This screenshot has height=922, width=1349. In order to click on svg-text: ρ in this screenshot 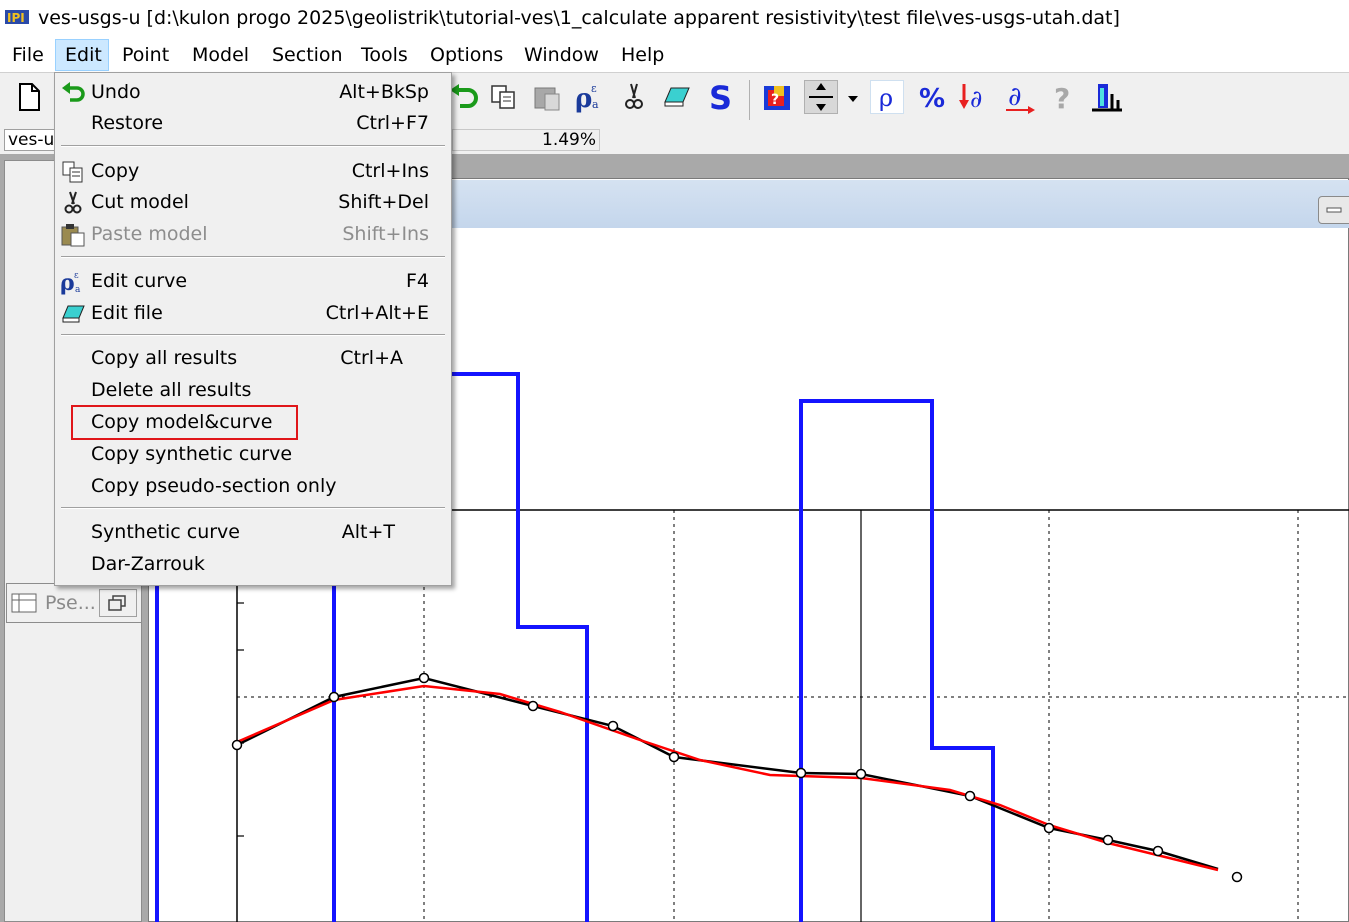, I will do `click(67, 282)`.